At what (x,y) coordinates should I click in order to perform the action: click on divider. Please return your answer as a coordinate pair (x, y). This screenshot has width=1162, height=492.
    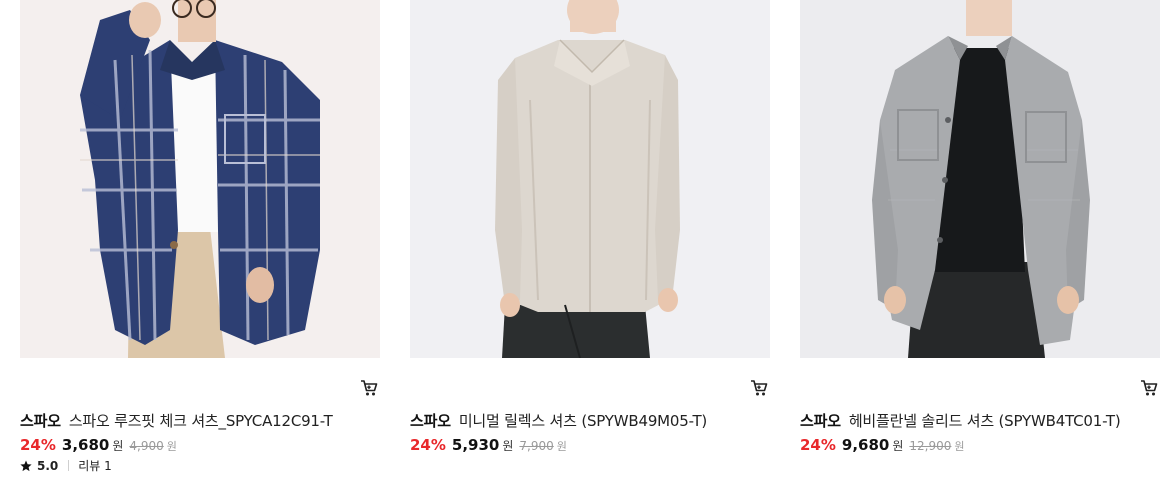
    Looking at the image, I should click on (69, 465).